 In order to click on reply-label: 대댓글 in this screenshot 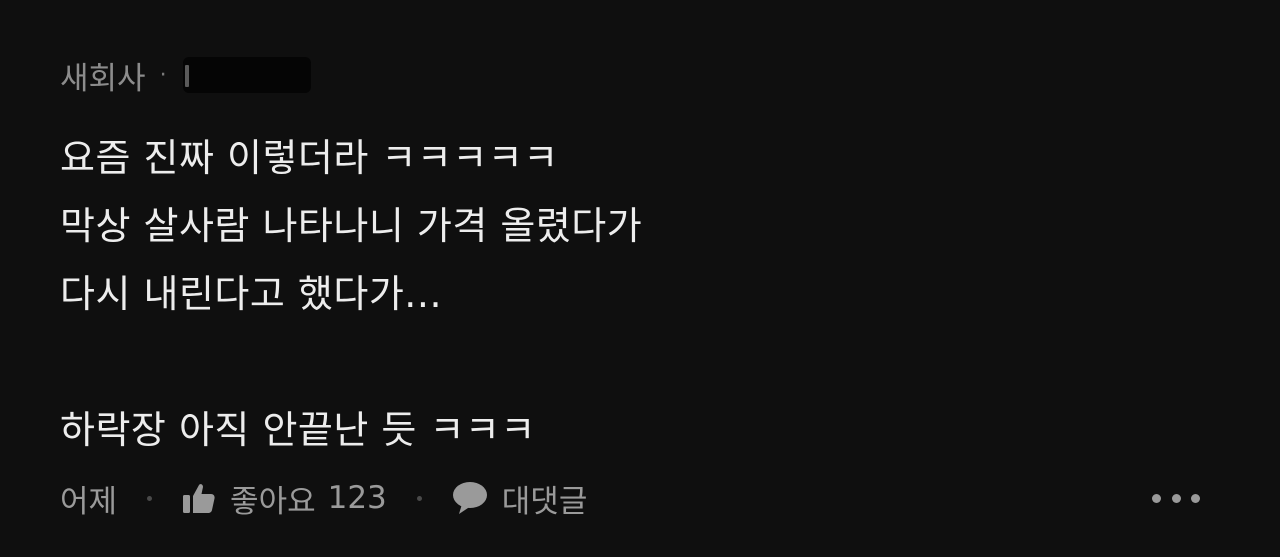, I will do `click(544, 501)`.